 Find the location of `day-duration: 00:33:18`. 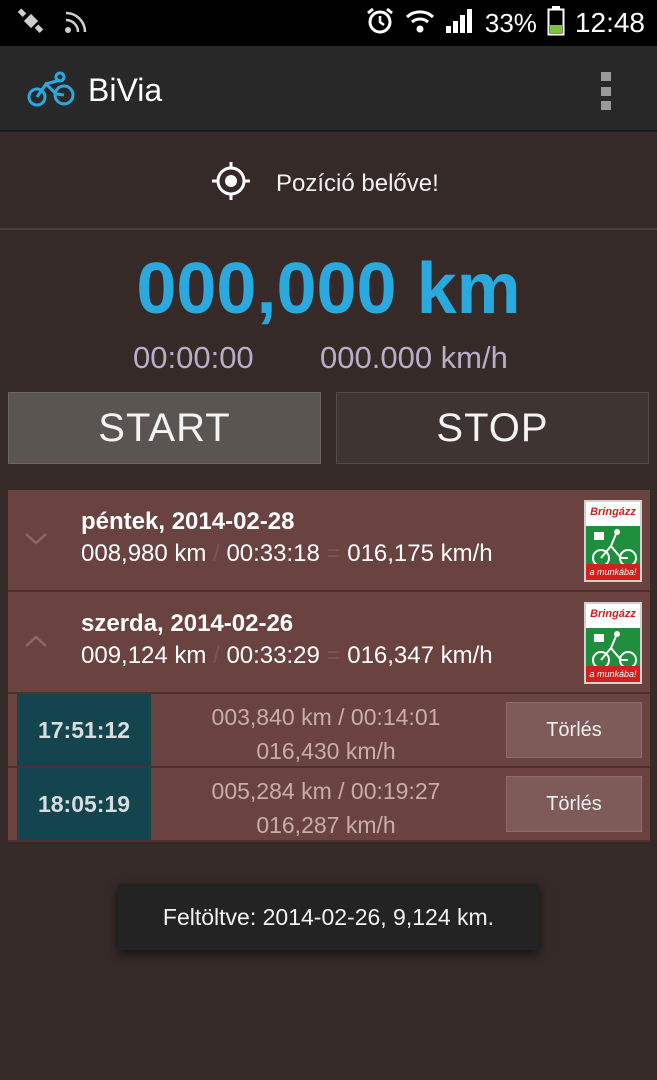

day-duration: 00:33:18 is located at coordinates (273, 553).